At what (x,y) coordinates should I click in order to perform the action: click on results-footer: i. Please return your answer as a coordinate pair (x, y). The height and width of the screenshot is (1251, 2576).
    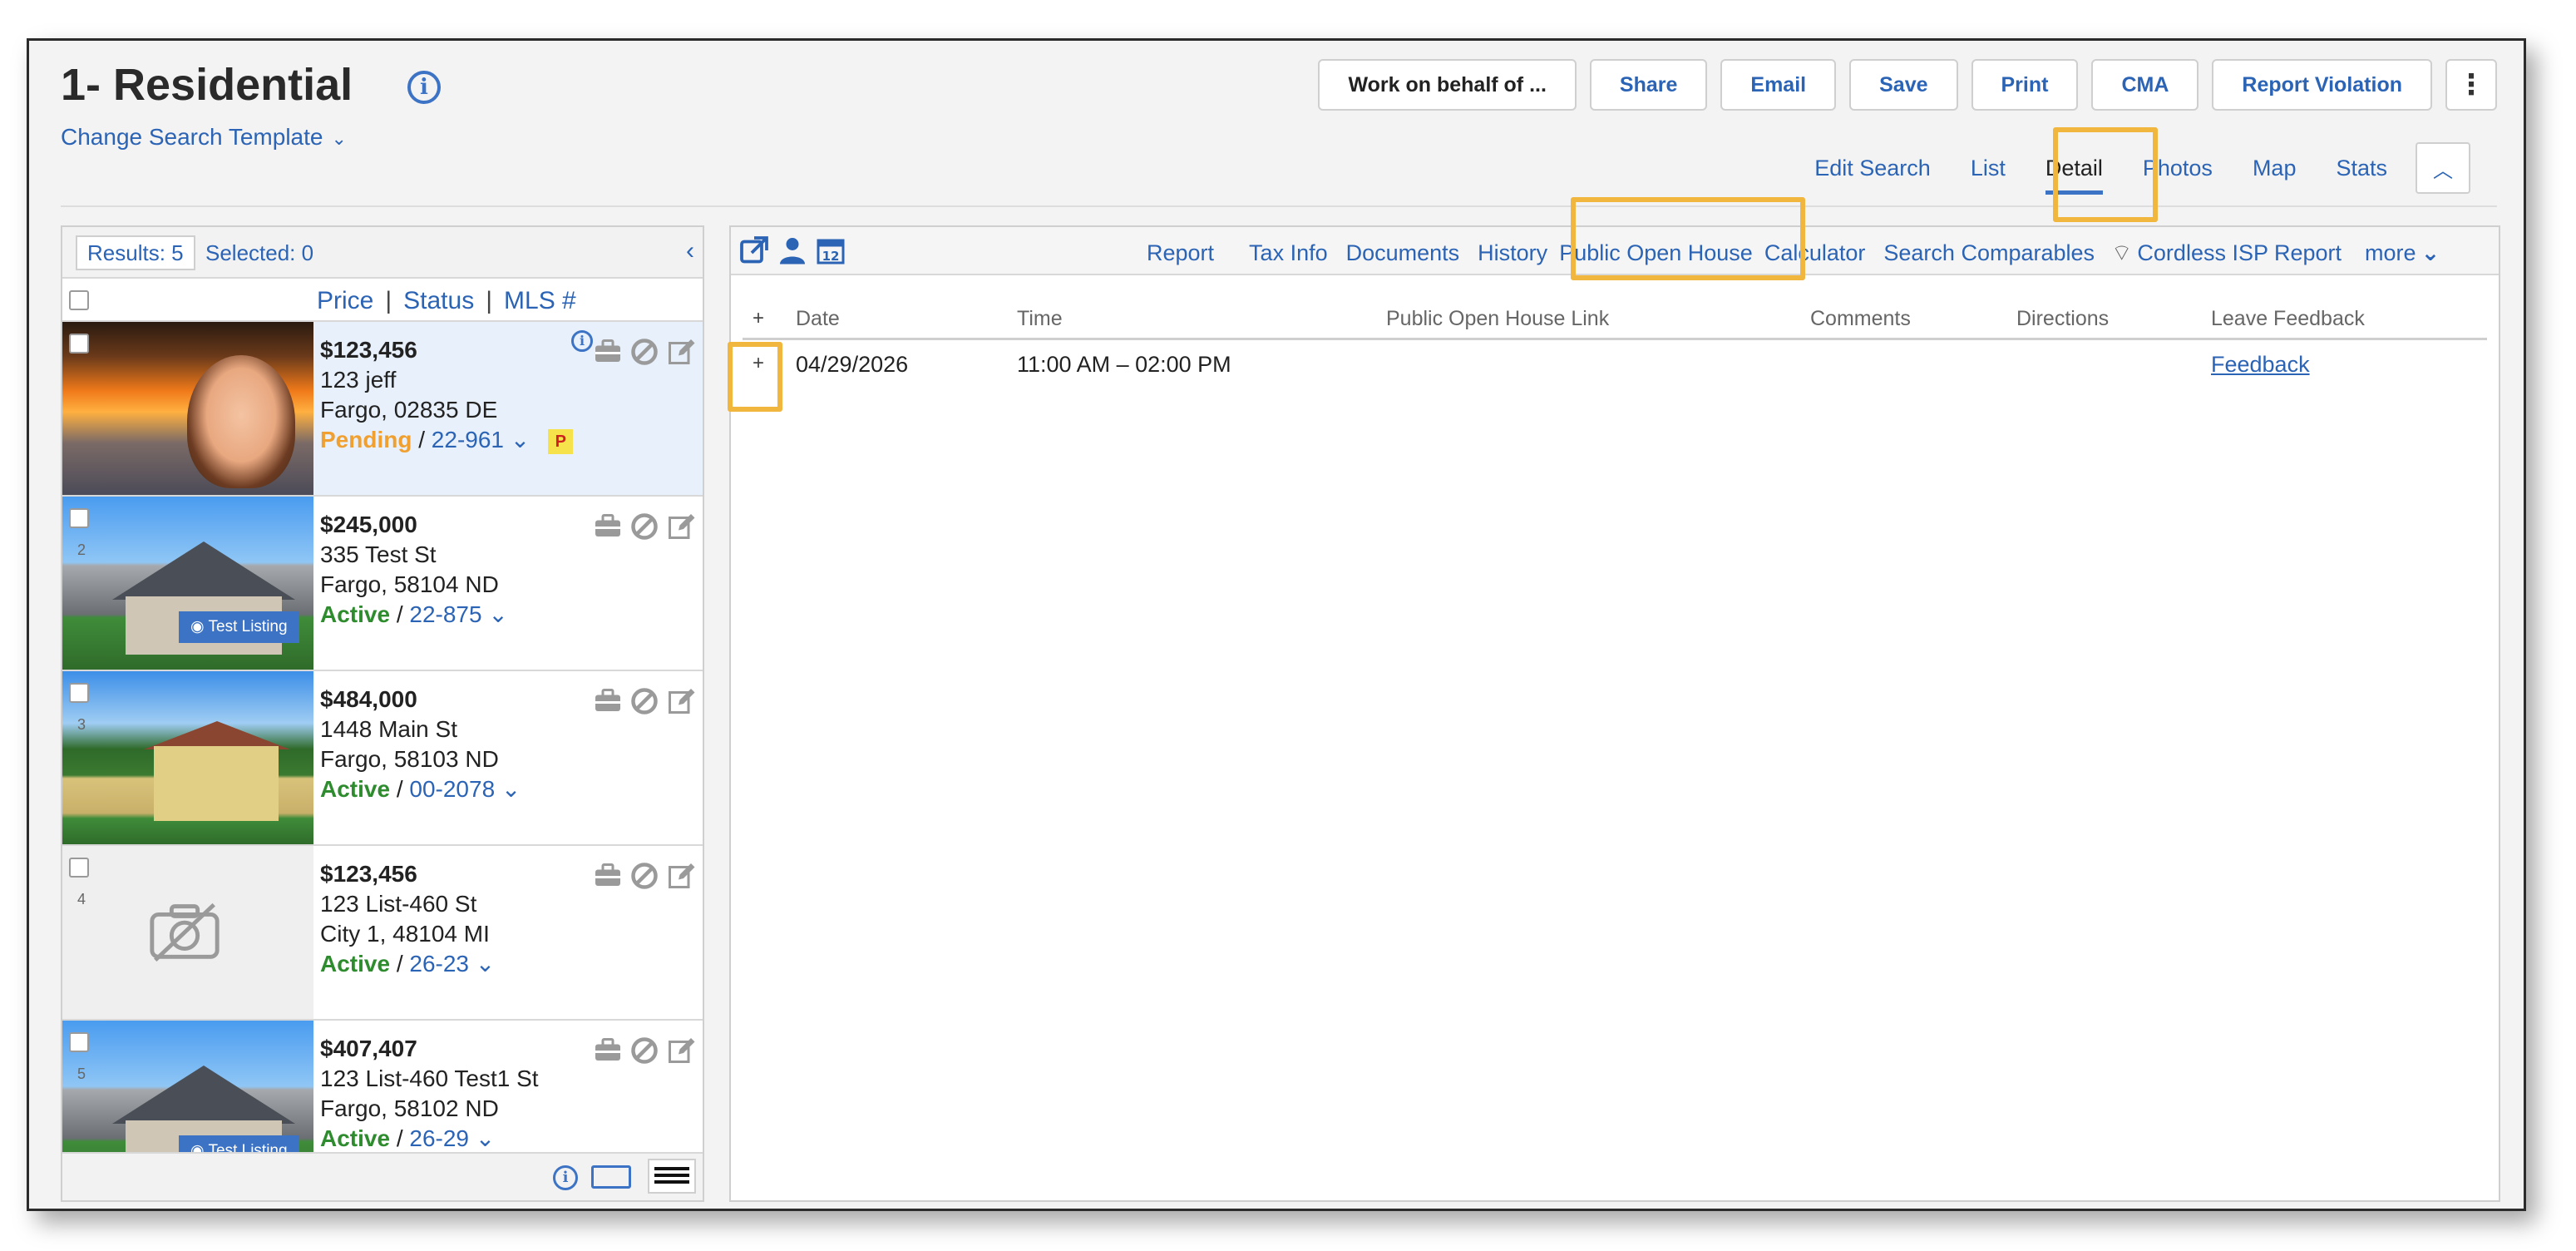
    Looking at the image, I should click on (382, 1176).